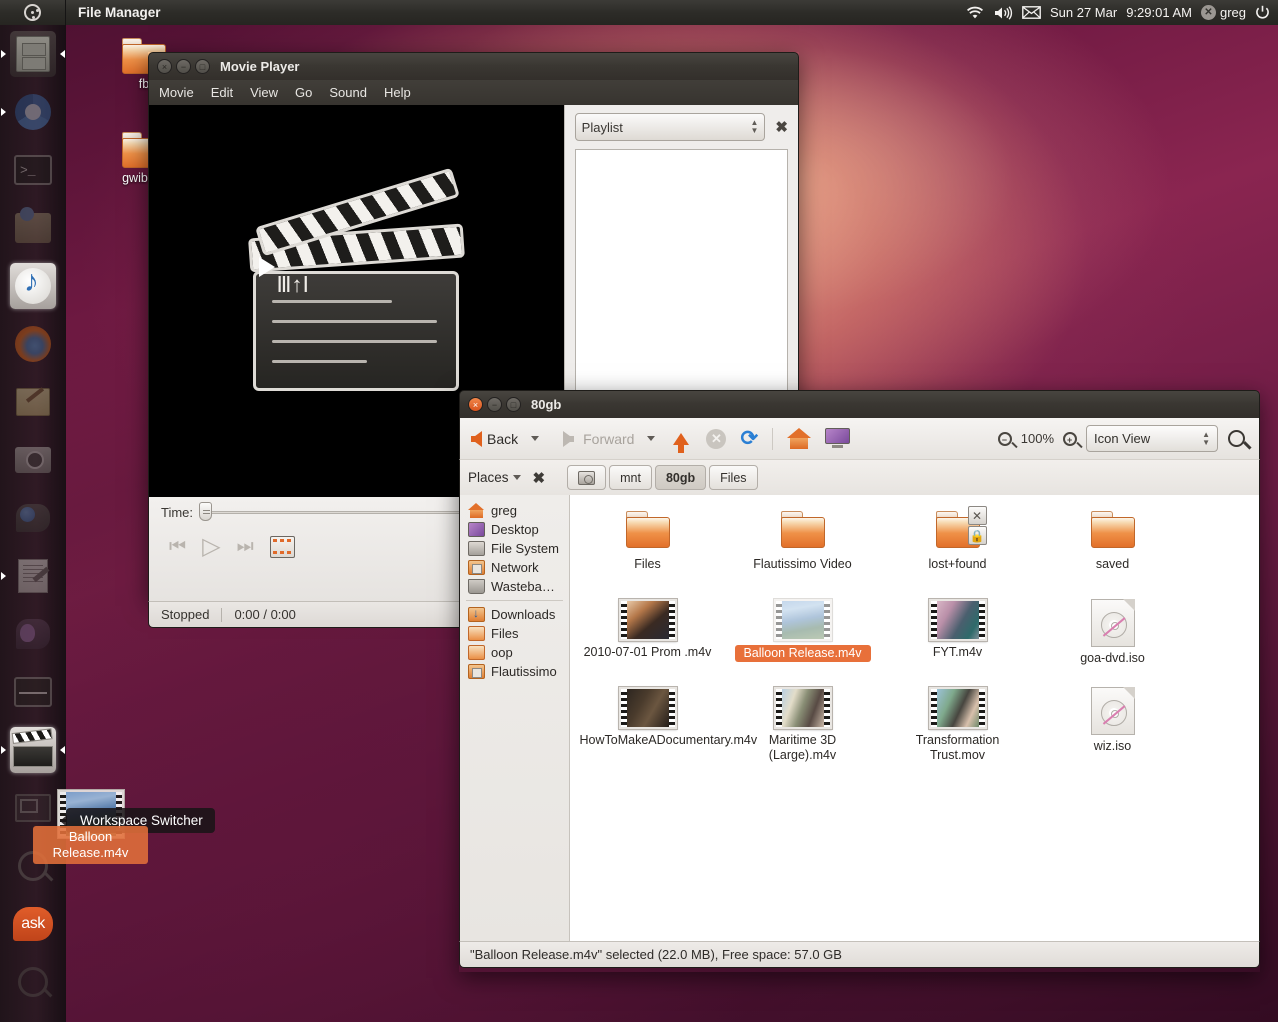  What do you see at coordinates (33, 228) in the screenshot?
I see `launcher-item-software-center` at bounding box center [33, 228].